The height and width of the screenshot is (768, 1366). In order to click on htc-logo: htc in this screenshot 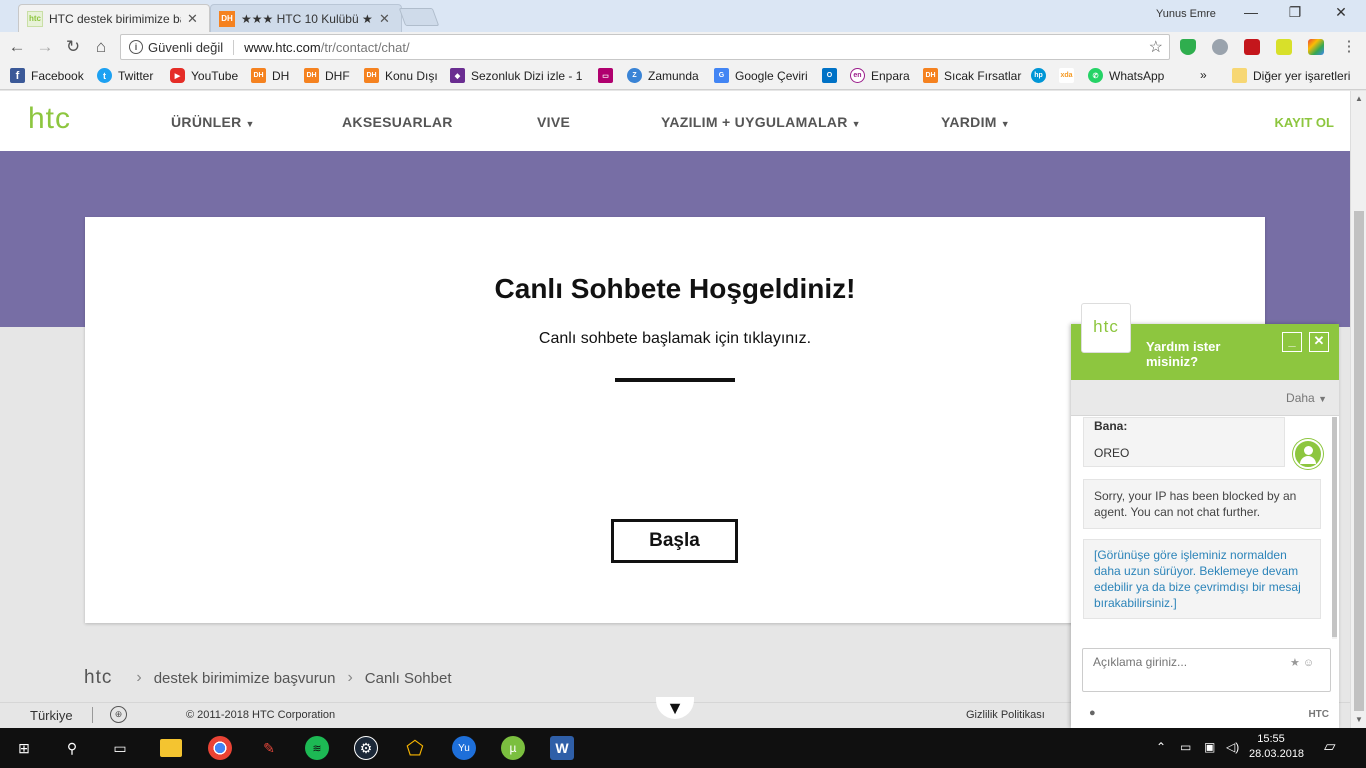, I will do `click(49, 119)`.